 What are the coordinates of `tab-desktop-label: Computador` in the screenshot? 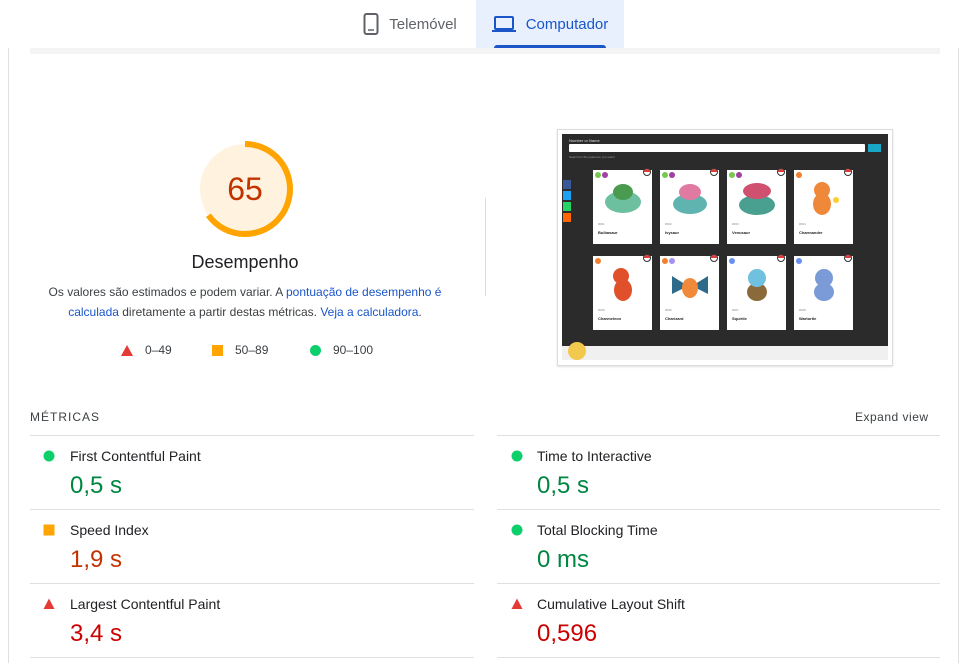 It's located at (567, 24).